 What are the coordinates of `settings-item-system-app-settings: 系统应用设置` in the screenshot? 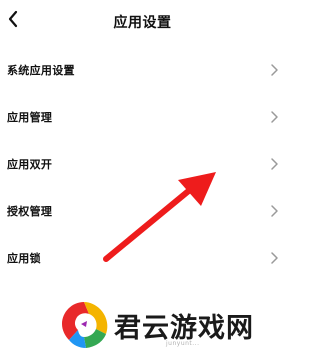 It's located at (142, 69).